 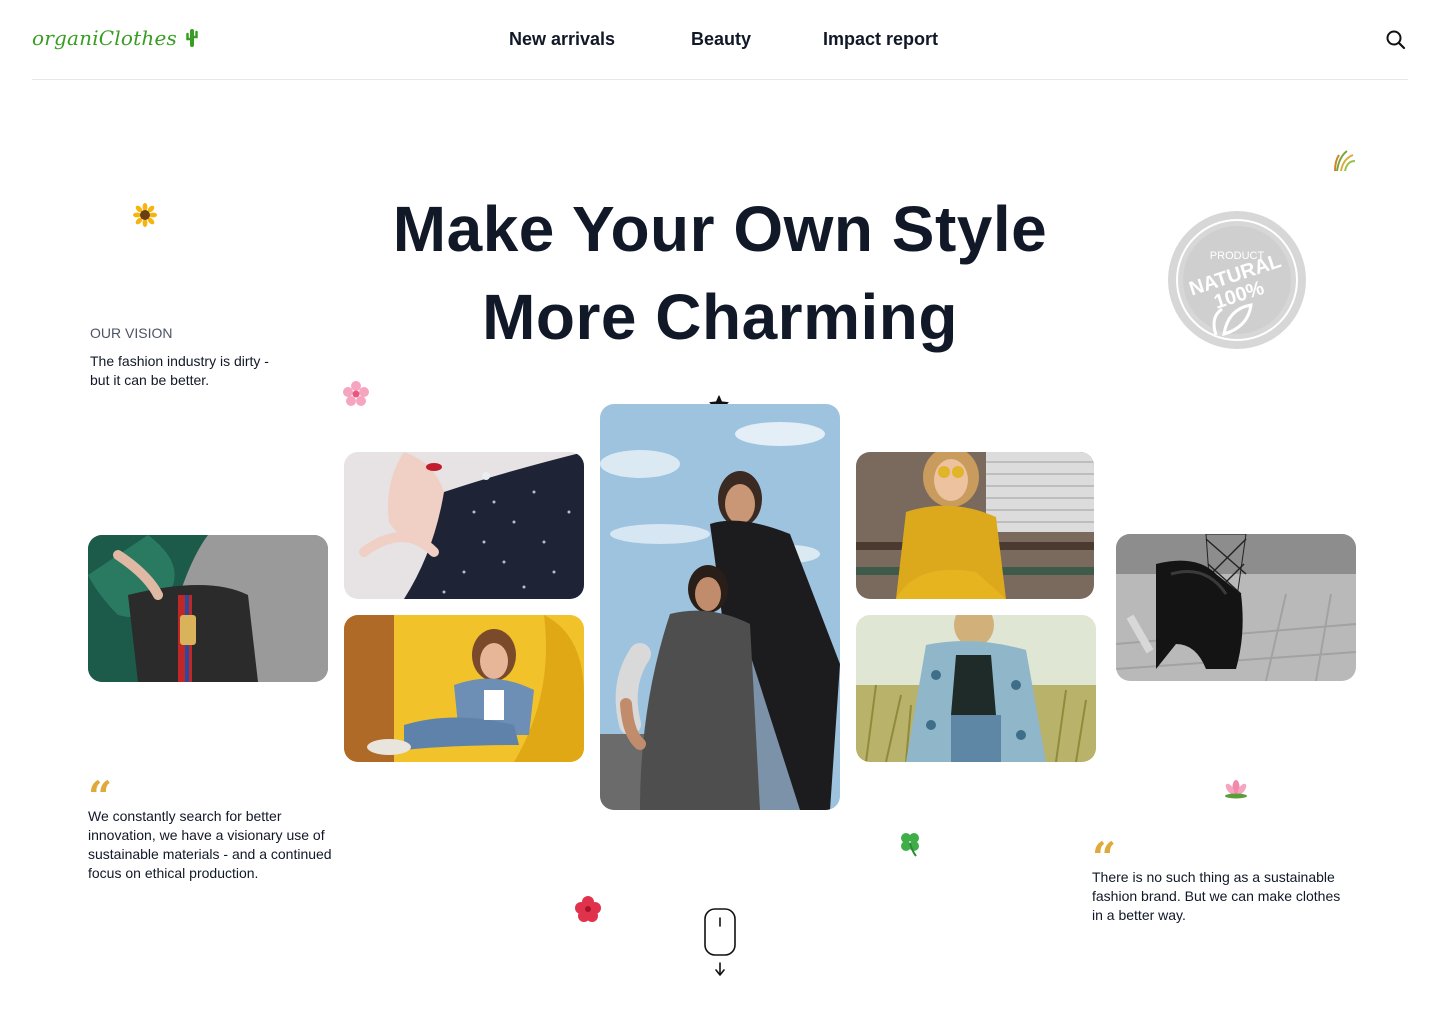 What do you see at coordinates (131, 333) in the screenshot?
I see `vision-label: OUR VISION` at bounding box center [131, 333].